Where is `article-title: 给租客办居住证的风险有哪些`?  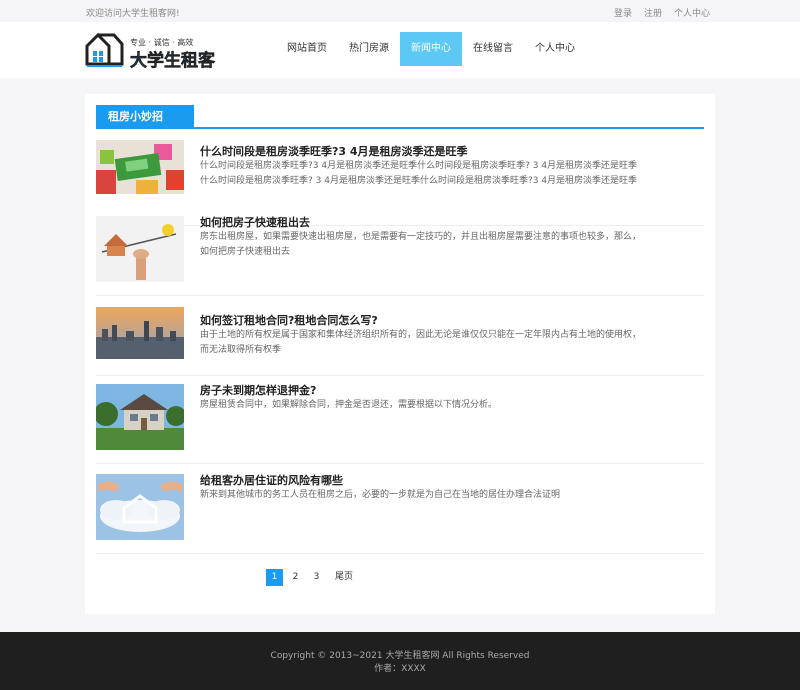
article-title: 给租客办居住证的风险有哪些 is located at coordinates (271, 480).